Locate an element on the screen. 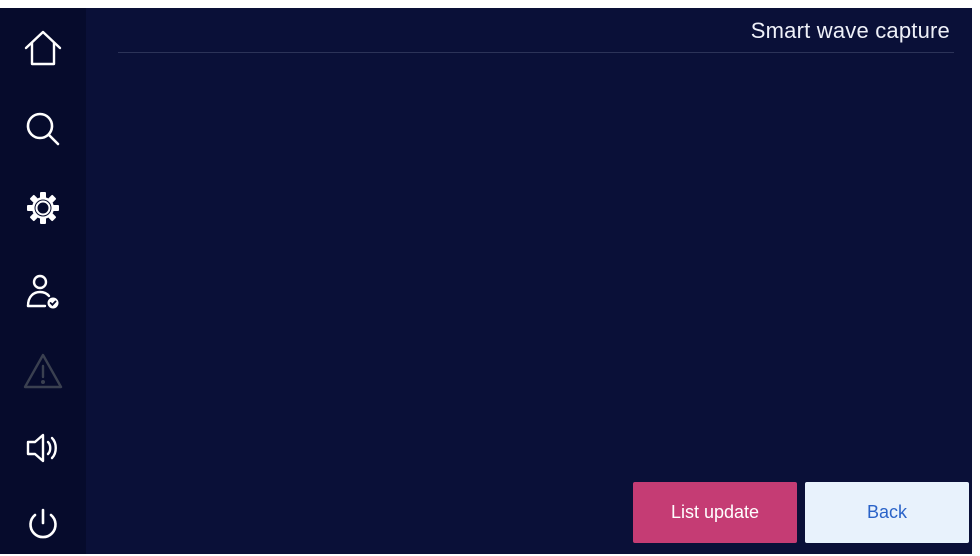  list-update-button: List update is located at coordinates (715, 512).